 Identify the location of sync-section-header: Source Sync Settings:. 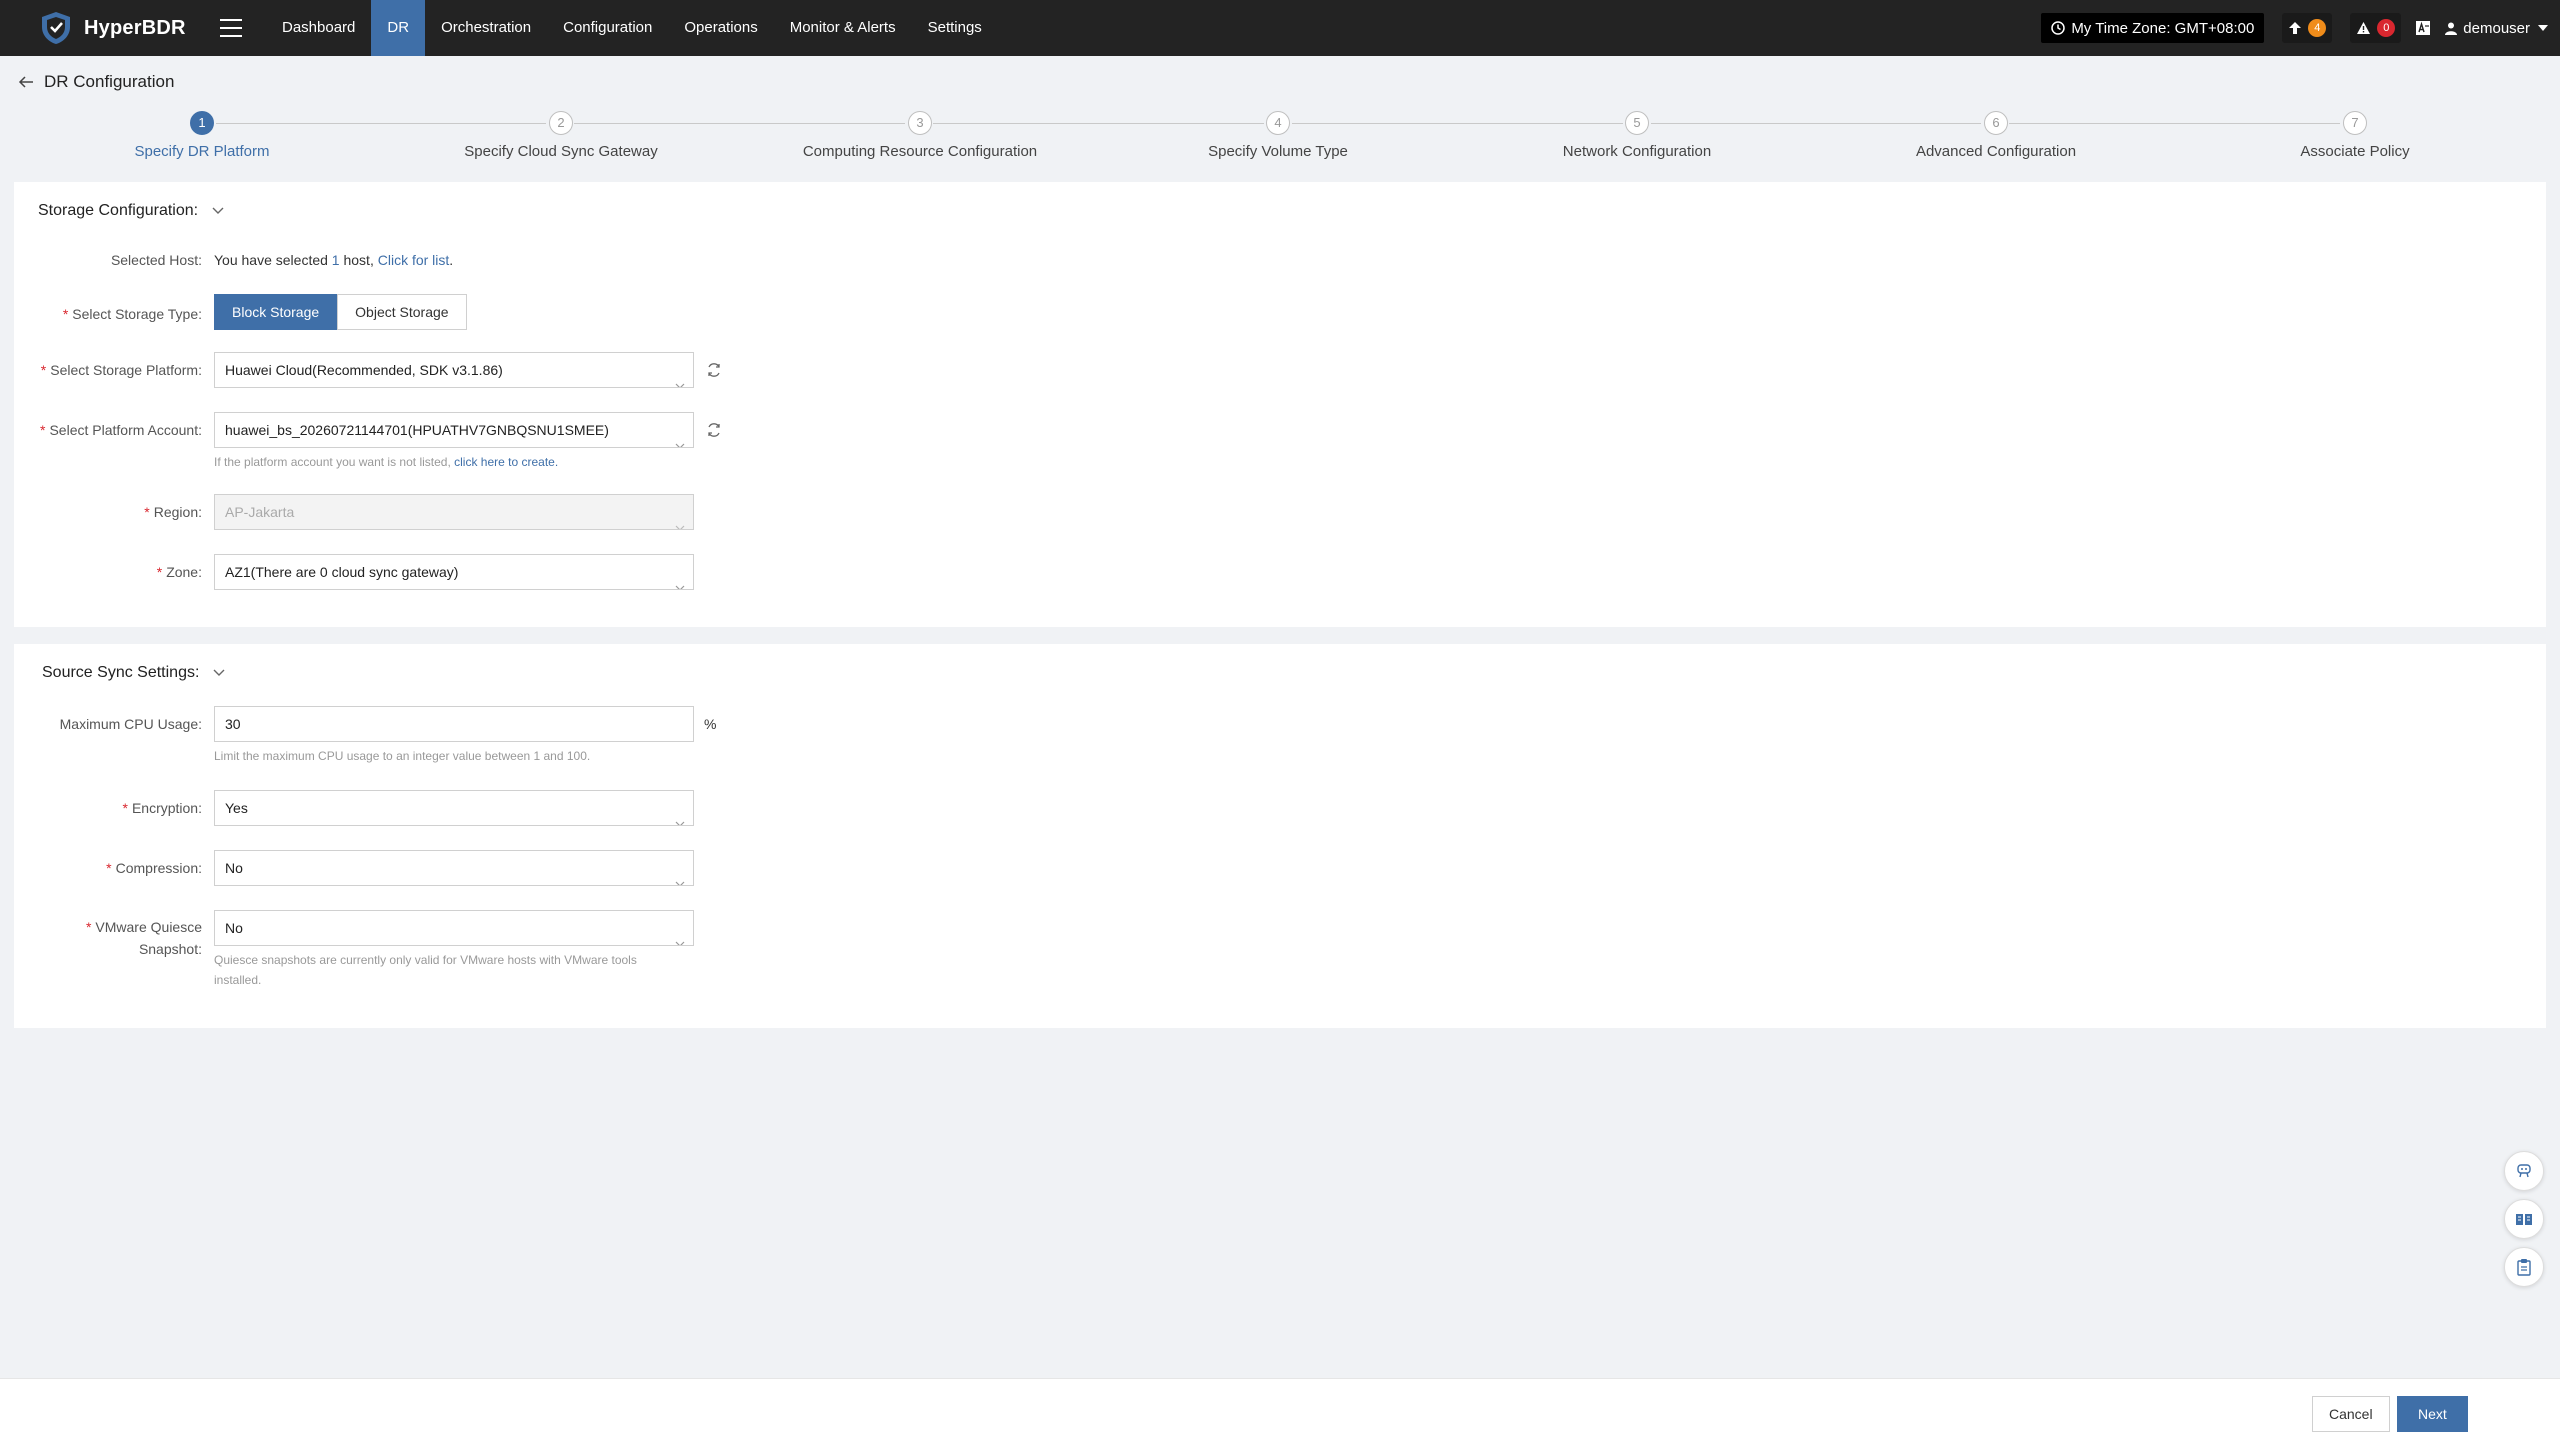
(133, 673).